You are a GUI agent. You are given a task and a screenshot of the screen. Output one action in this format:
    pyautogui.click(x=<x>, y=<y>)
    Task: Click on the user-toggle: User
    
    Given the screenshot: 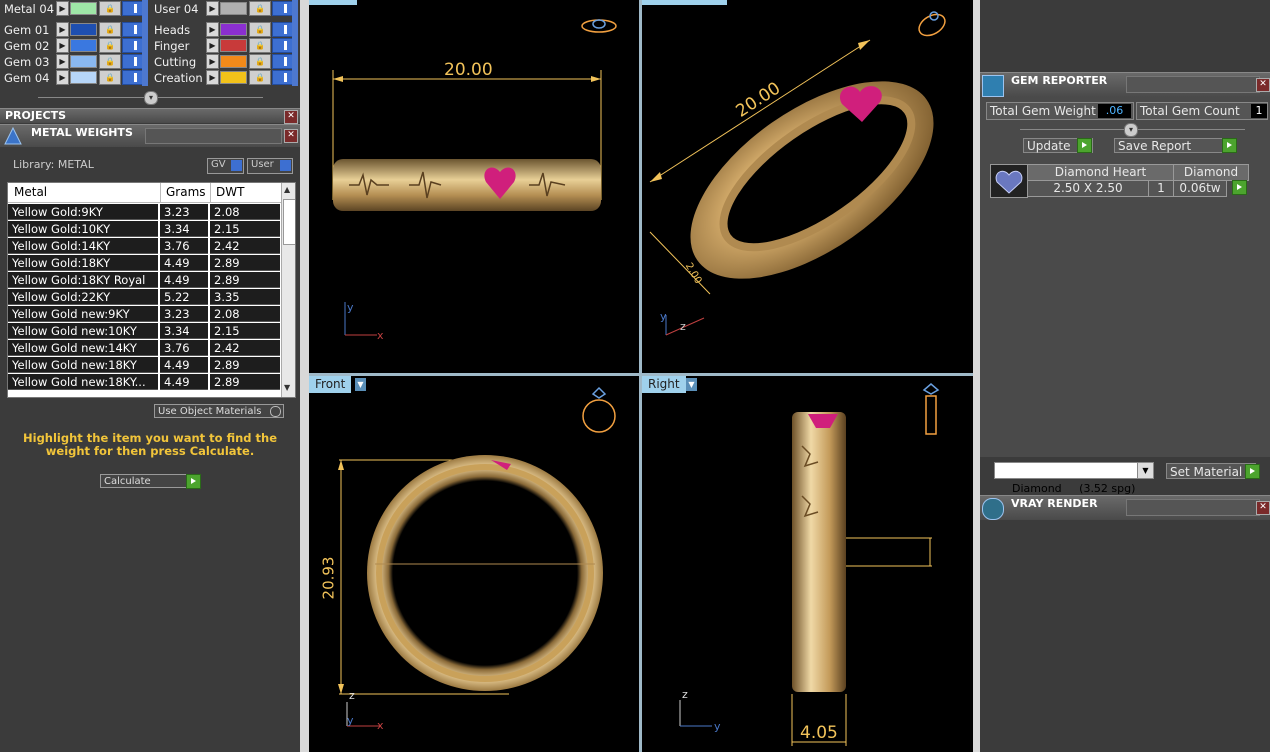 What is the action you would take?
    pyautogui.click(x=270, y=166)
    